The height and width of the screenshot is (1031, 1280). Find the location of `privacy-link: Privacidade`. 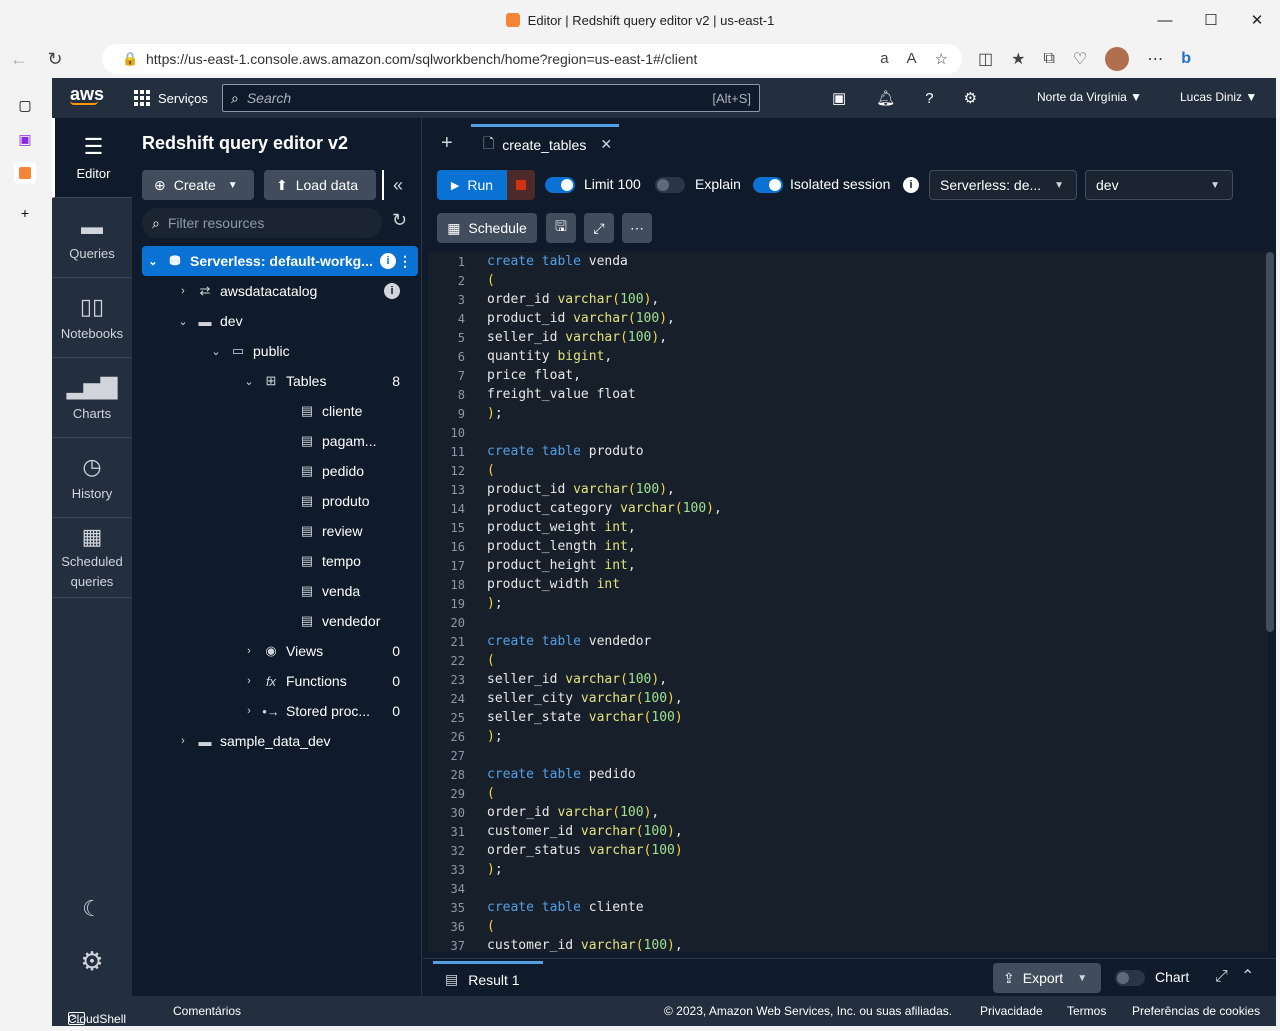

privacy-link: Privacidade is located at coordinates (1011, 1011).